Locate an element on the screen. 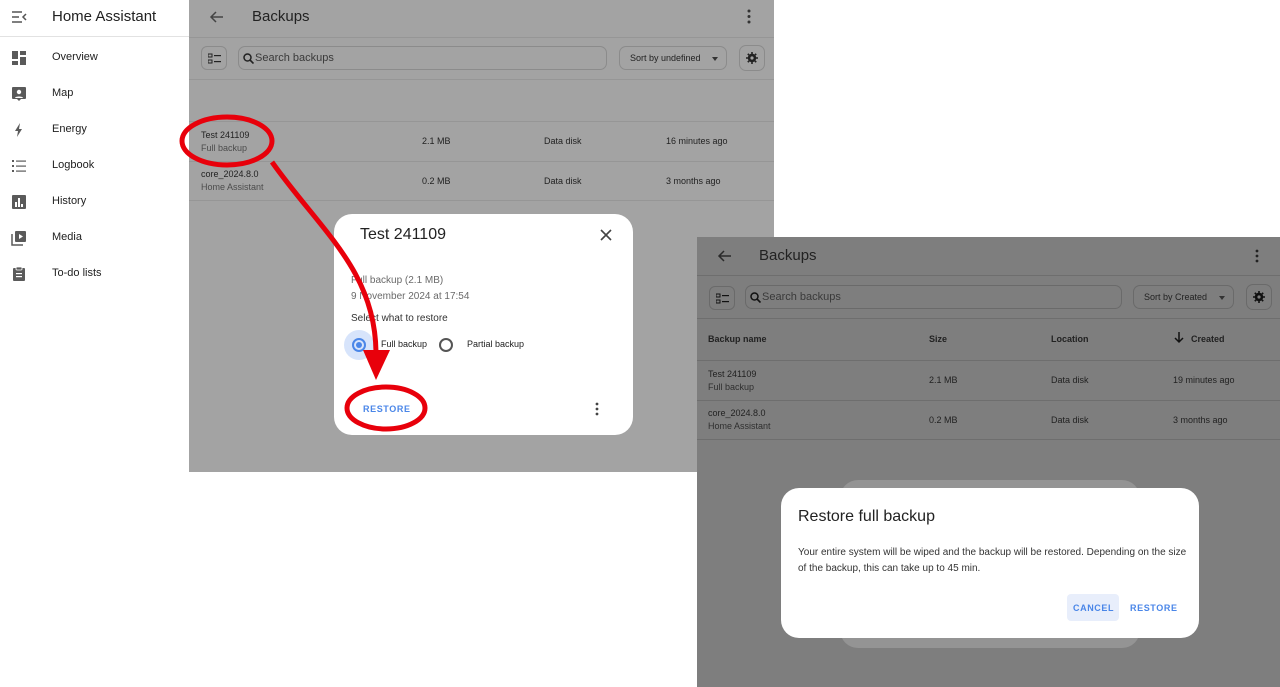 The height and width of the screenshot is (687, 1280). app-title: Home Assistant is located at coordinates (104, 16).